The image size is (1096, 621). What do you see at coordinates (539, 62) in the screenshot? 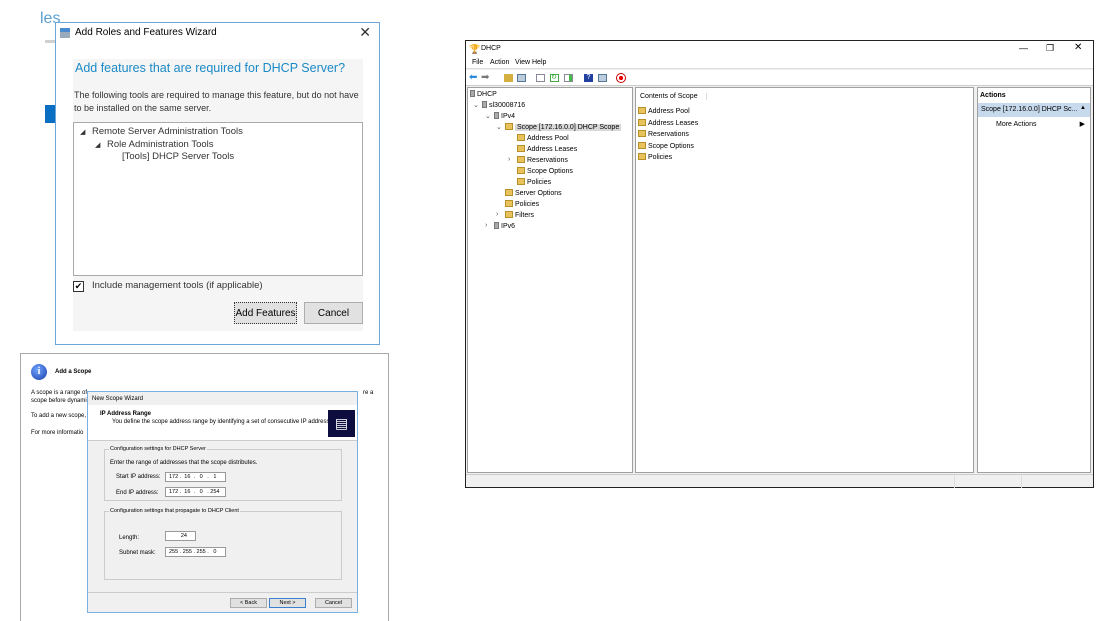
I see `menu-help: Help` at bounding box center [539, 62].